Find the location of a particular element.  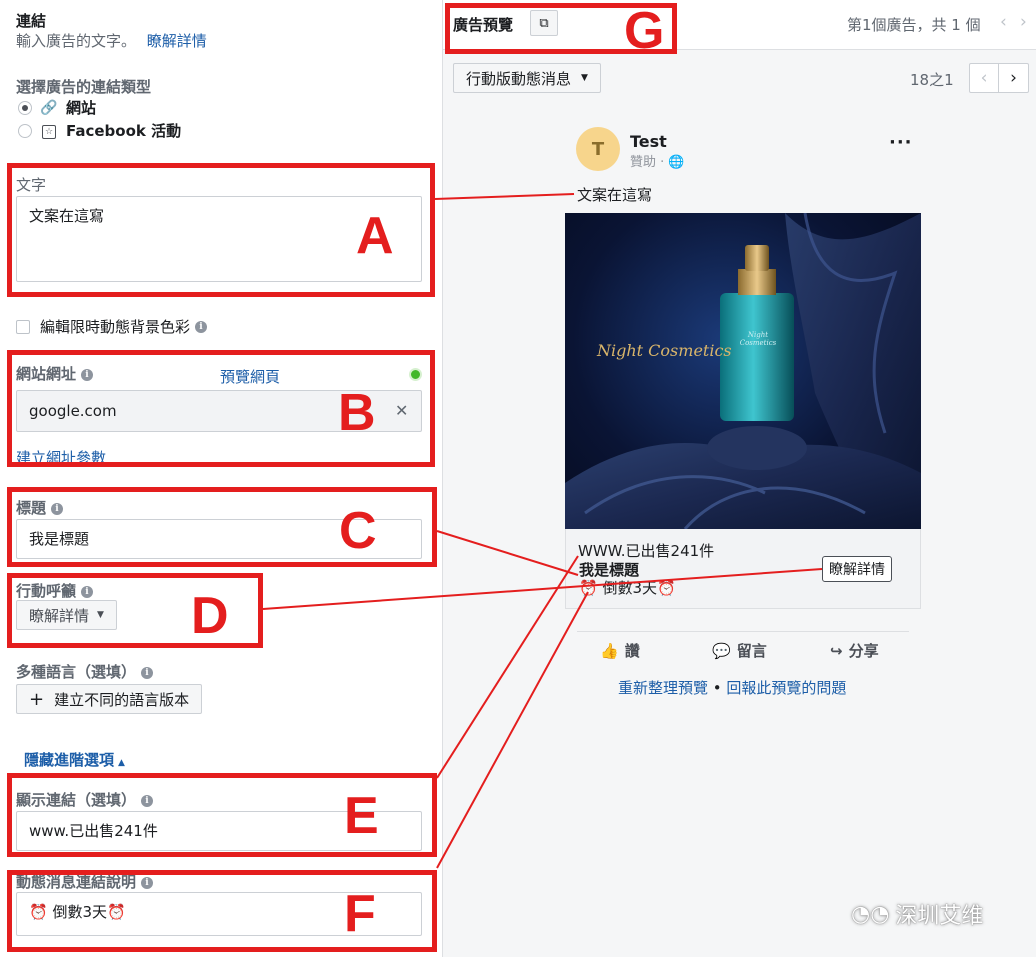

connector-a is located at coordinates (504, 196).